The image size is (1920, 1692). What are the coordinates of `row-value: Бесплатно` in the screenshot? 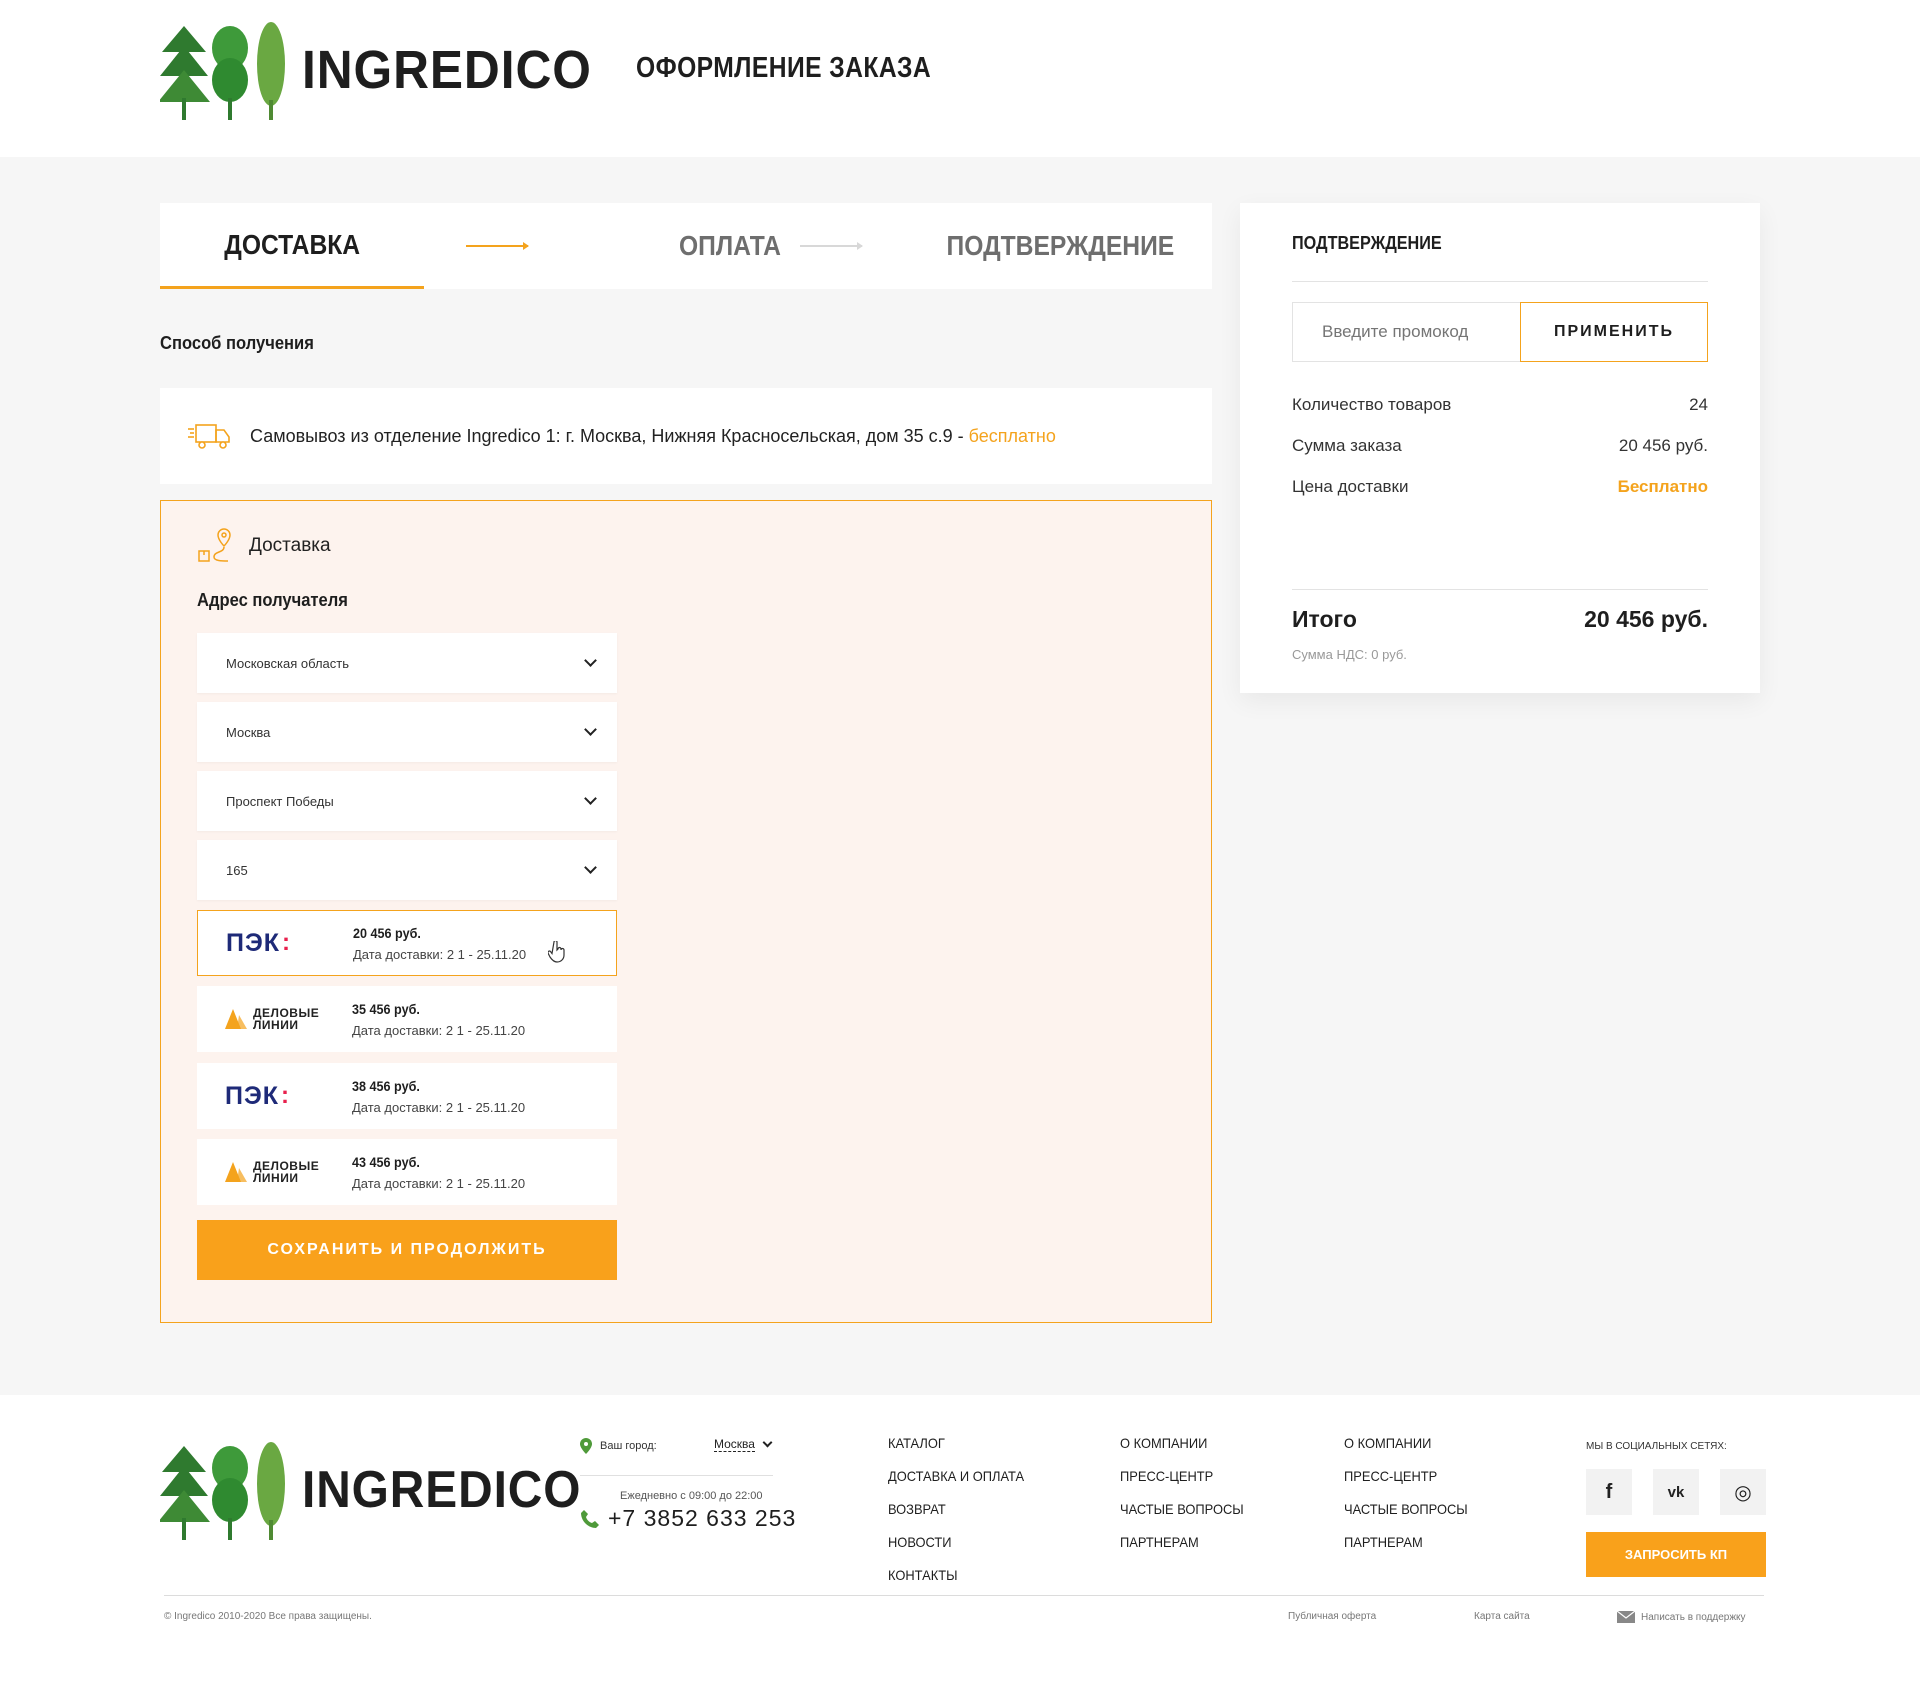 It's located at (1662, 486).